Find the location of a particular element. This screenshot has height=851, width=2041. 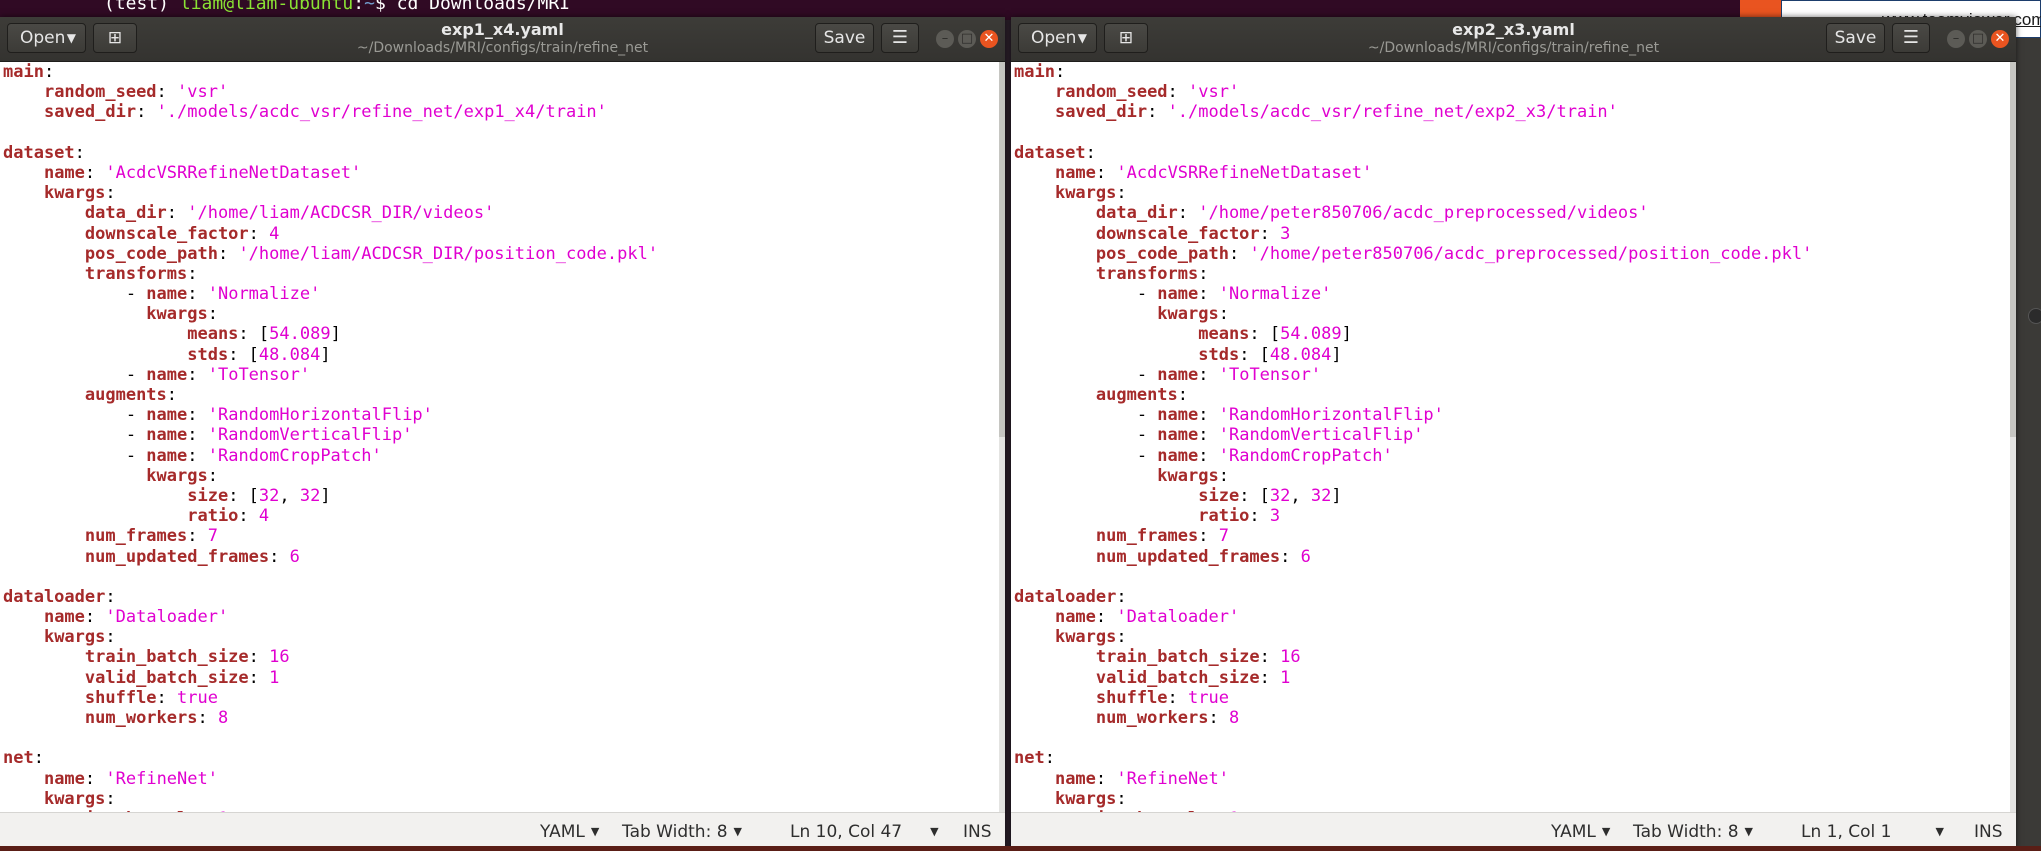

code-line: downscale_factor: 4 is located at coordinates (504, 234).